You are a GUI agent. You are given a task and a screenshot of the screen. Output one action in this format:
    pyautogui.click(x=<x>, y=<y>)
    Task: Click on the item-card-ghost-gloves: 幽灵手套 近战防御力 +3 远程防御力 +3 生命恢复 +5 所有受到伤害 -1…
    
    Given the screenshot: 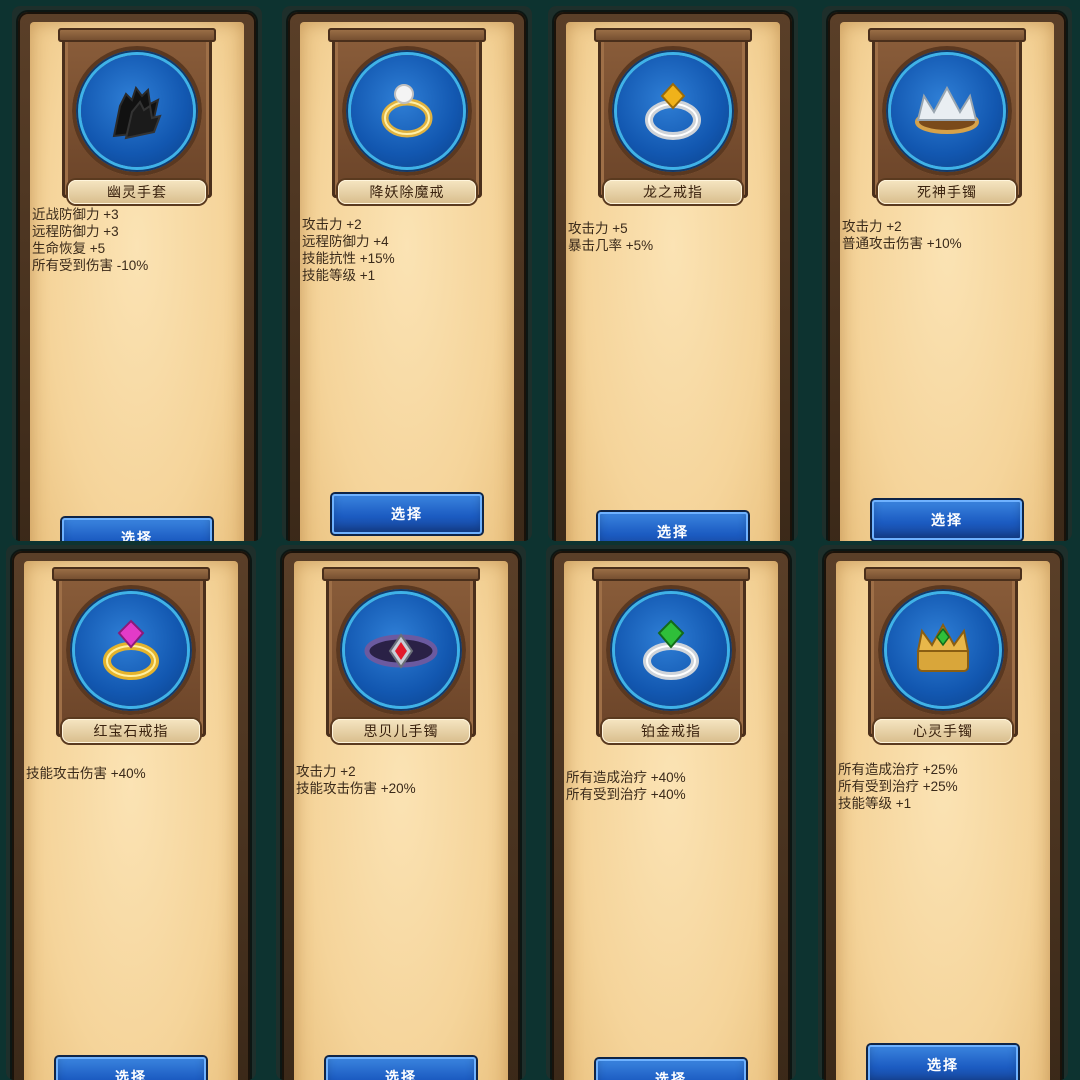 What is the action you would take?
    pyautogui.click(x=137, y=273)
    